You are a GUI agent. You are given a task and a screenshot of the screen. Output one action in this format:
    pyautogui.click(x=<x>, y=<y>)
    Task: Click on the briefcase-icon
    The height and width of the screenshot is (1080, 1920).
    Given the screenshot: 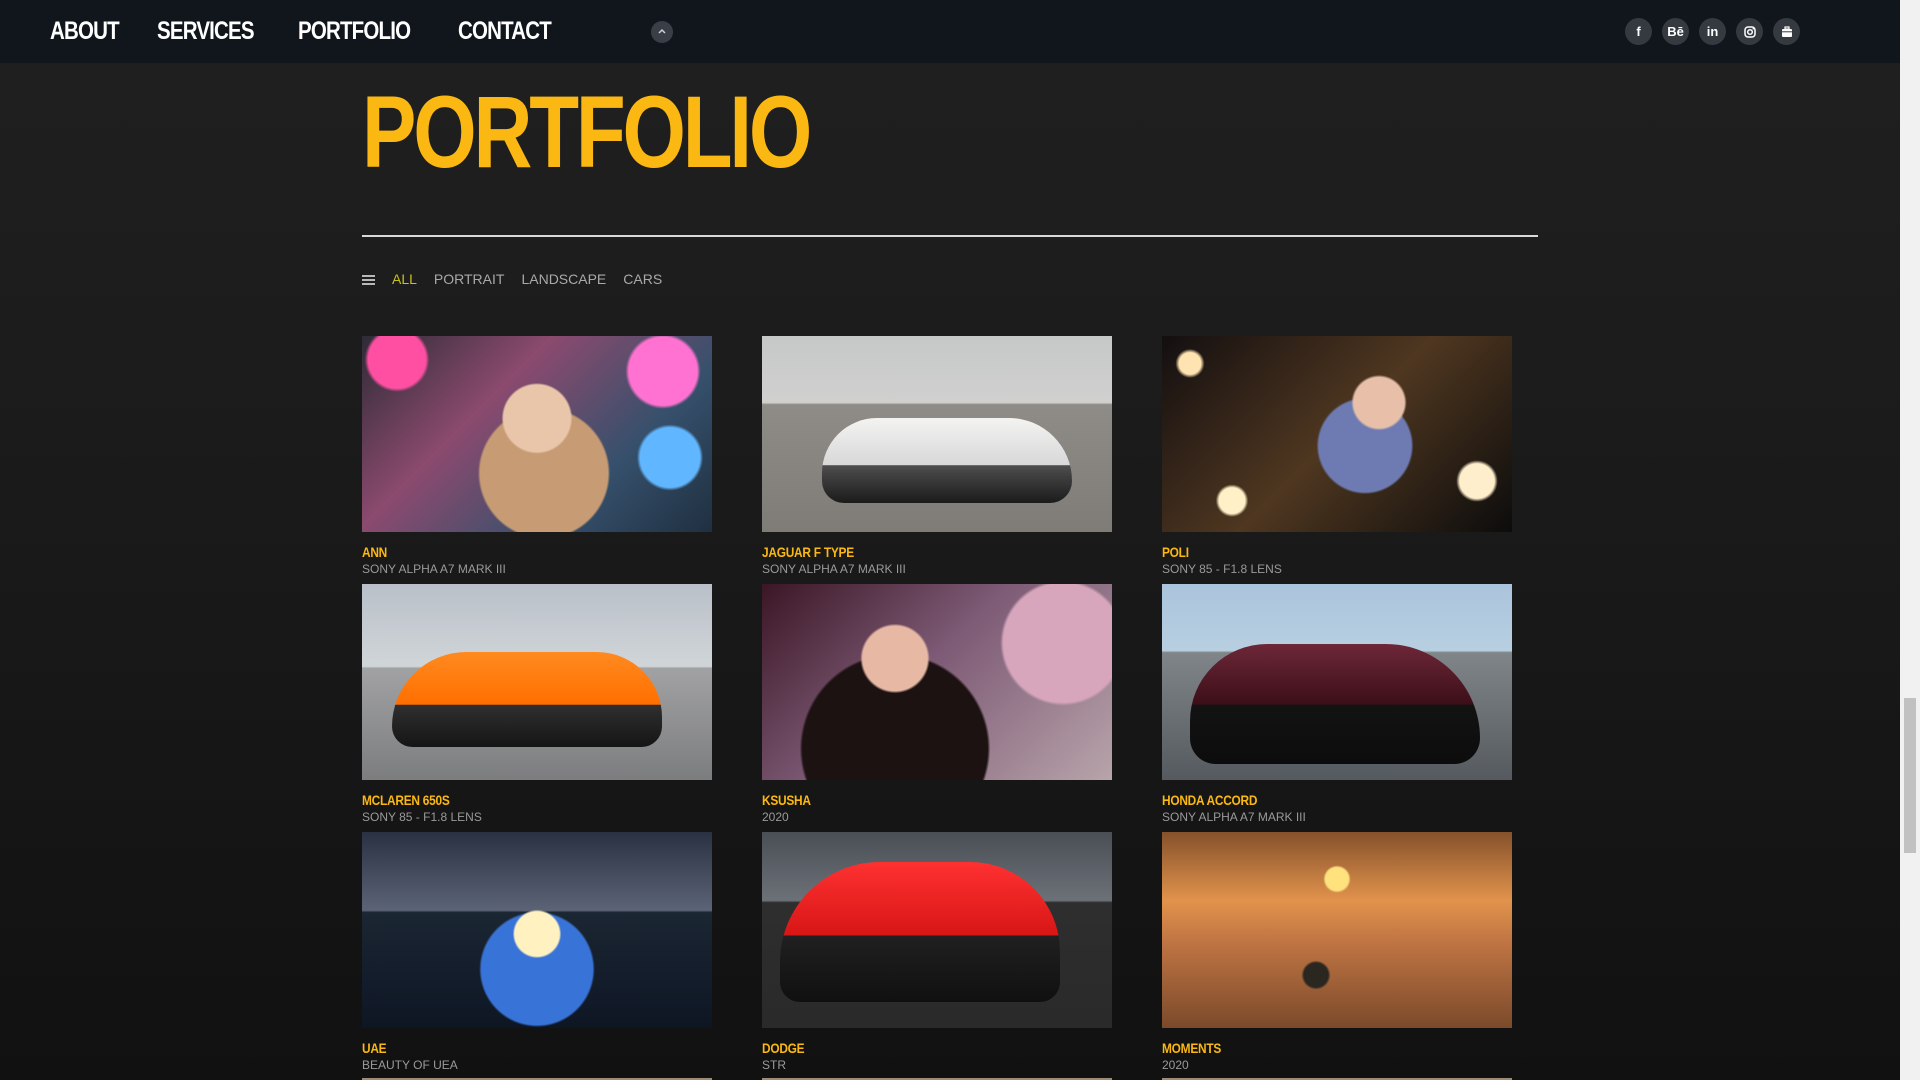 What is the action you would take?
    pyautogui.click(x=1786, y=31)
    